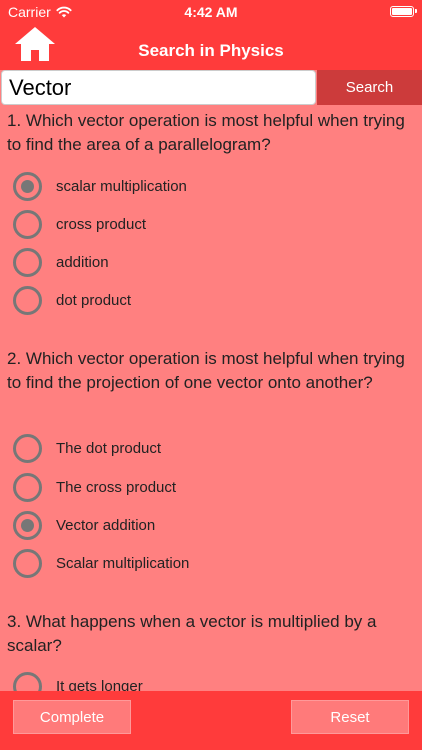 Image resolution: width=422 pixels, height=750 pixels. What do you see at coordinates (106, 525) in the screenshot?
I see `option-label: Vector addition` at bounding box center [106, 525].